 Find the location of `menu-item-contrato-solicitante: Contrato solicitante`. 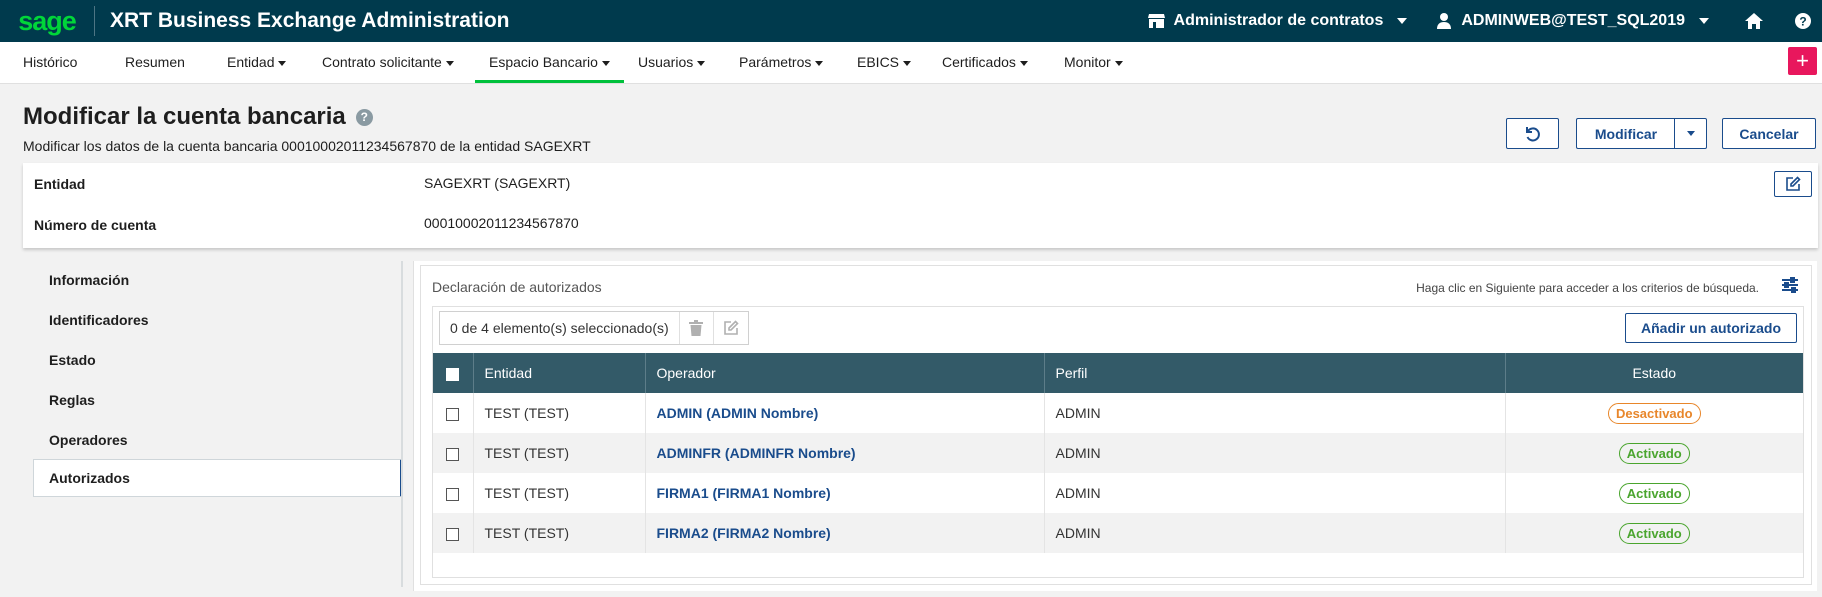

menu-item-contrato-solicitante: Contrato solicitante is located at coordinates (388, 63).